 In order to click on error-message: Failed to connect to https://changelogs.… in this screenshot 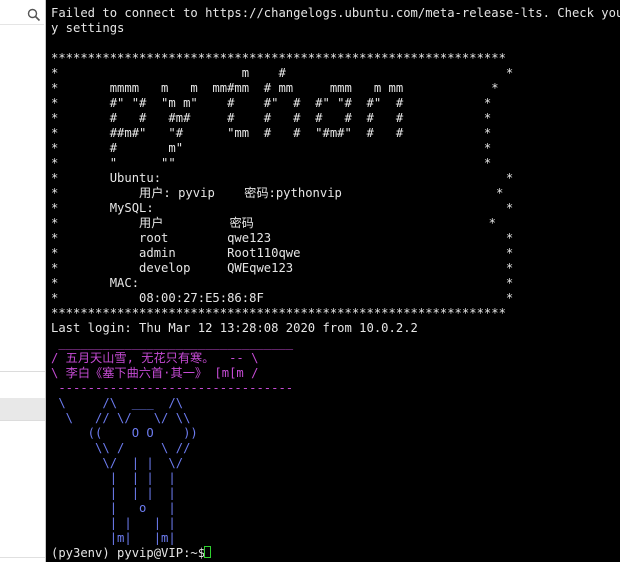, I will do `click(335, 13)`.